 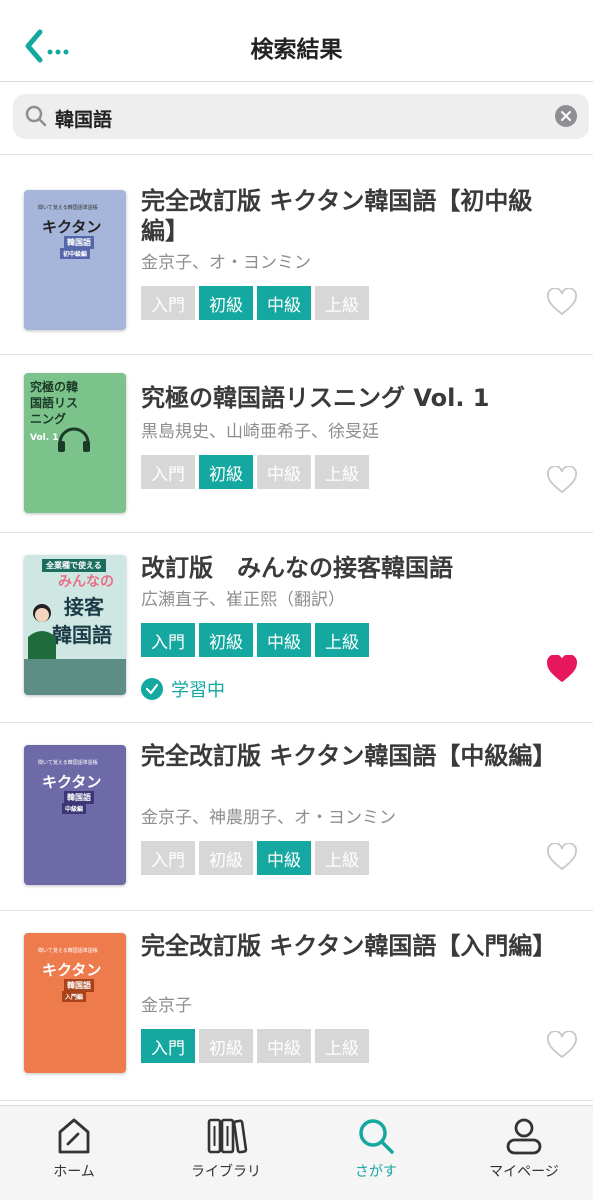 What do you see at coordinates (75, 625) in the screenshot?
I see `book-cover: 全業種で使える みんなの 接客 韓国語` at bounding box center [75, 625].